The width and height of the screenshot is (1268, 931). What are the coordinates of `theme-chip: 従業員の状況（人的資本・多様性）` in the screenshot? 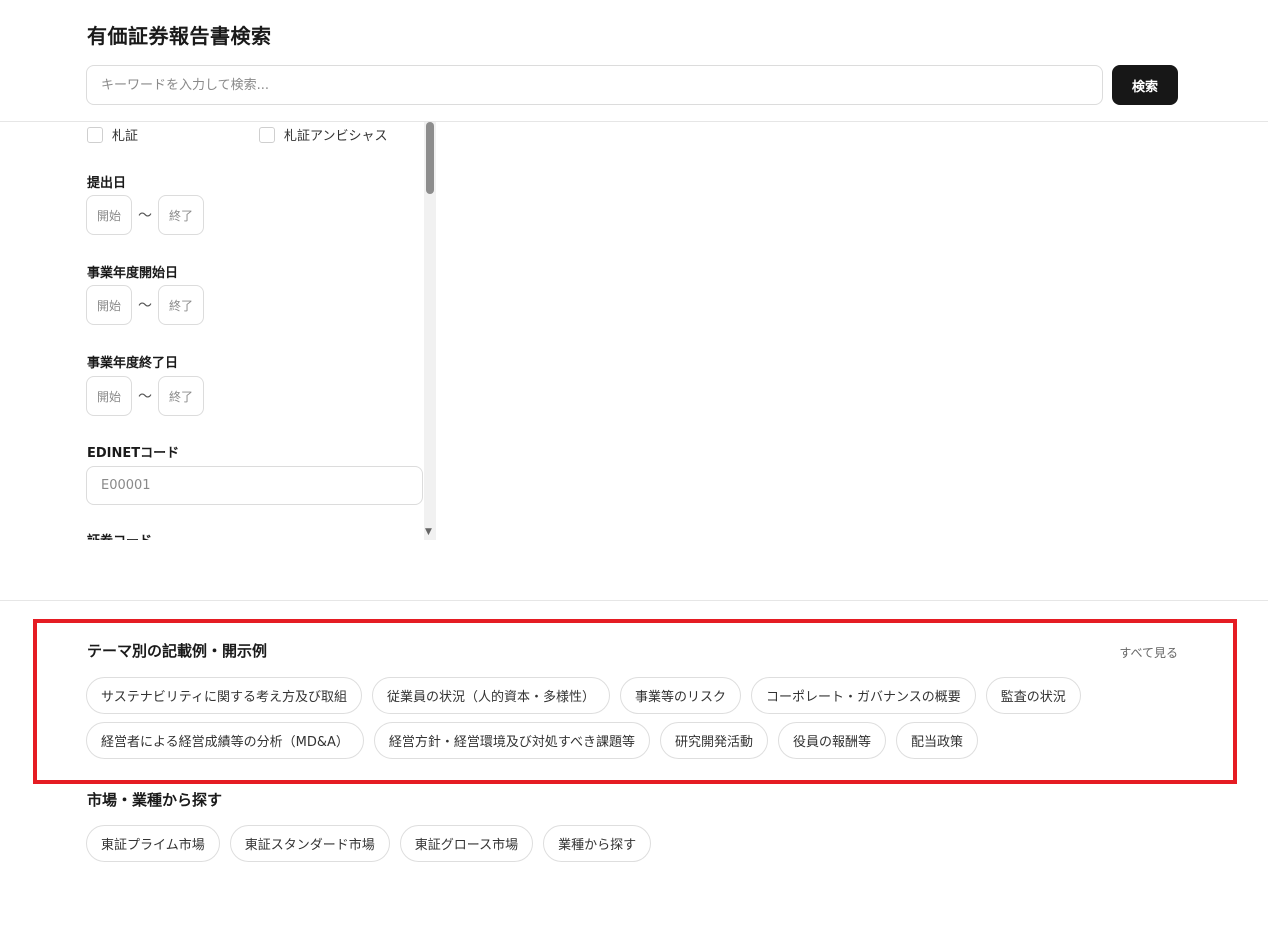 It's located at (490, 695).